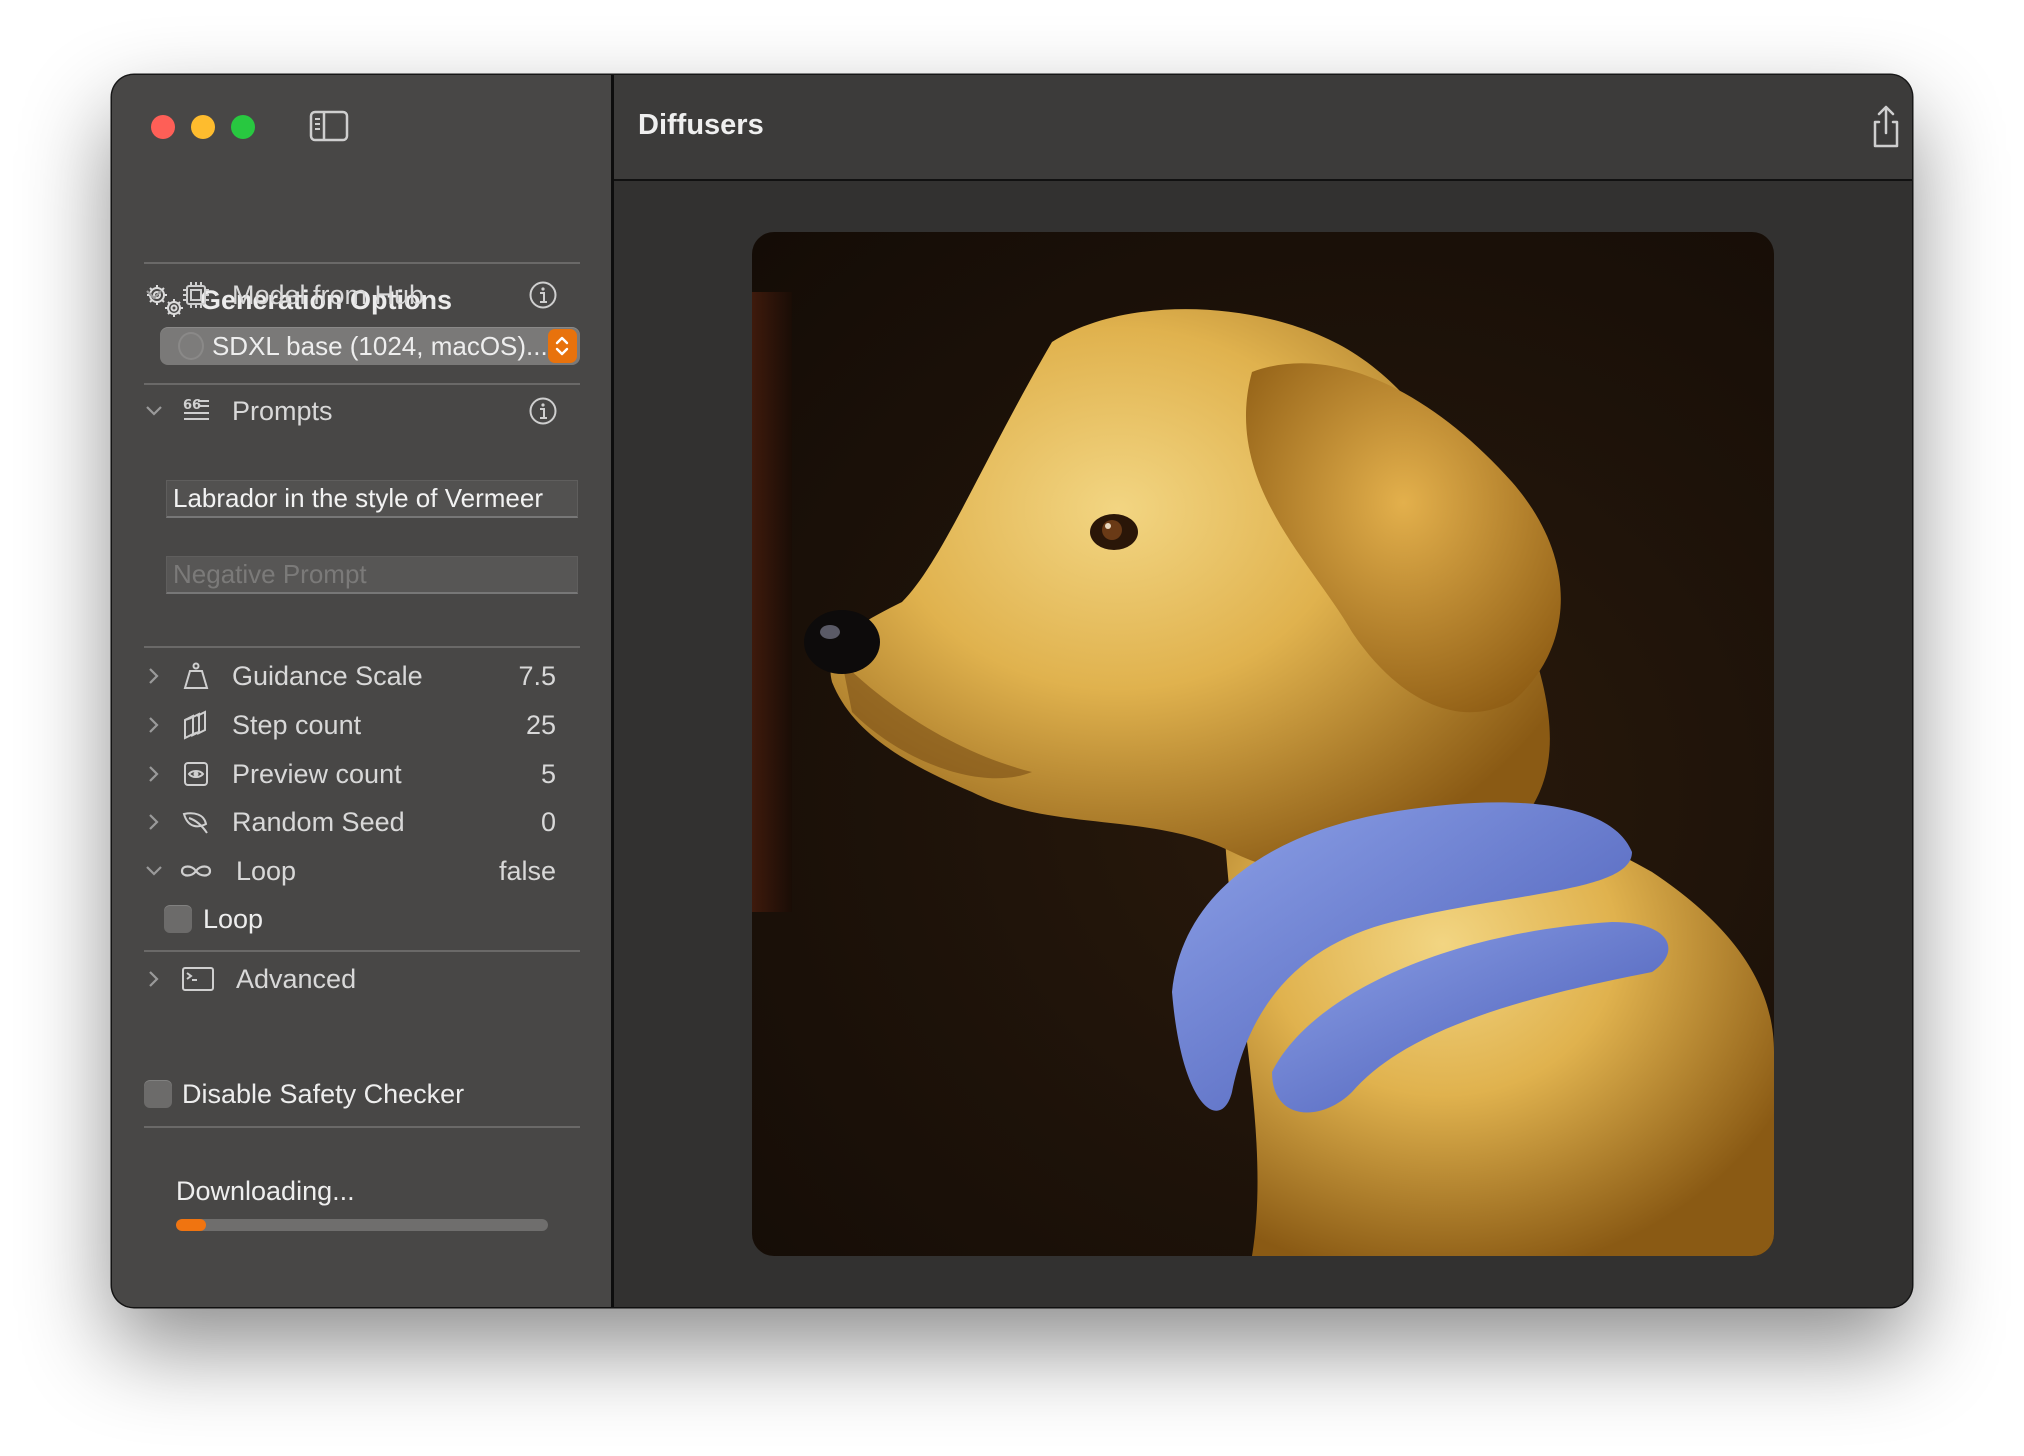 This screenshot has height=1456, width=2024. I want to click on share-button, so click(1886, 127).